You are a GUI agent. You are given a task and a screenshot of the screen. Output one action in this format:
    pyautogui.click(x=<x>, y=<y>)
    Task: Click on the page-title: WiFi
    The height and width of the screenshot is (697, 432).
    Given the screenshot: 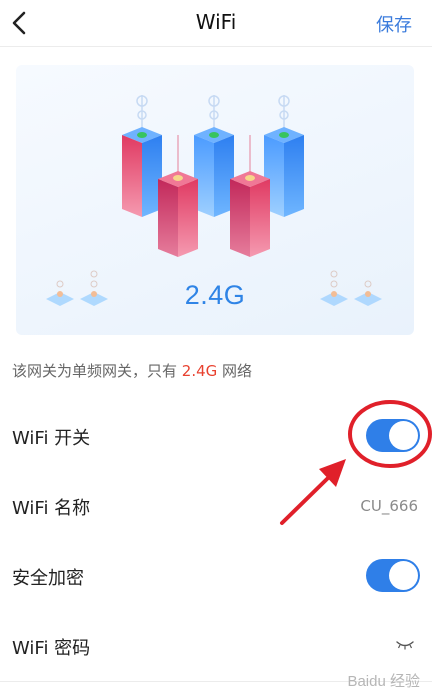 What is the action you would take?
    pyautogui.click(x=216, y=22)
    